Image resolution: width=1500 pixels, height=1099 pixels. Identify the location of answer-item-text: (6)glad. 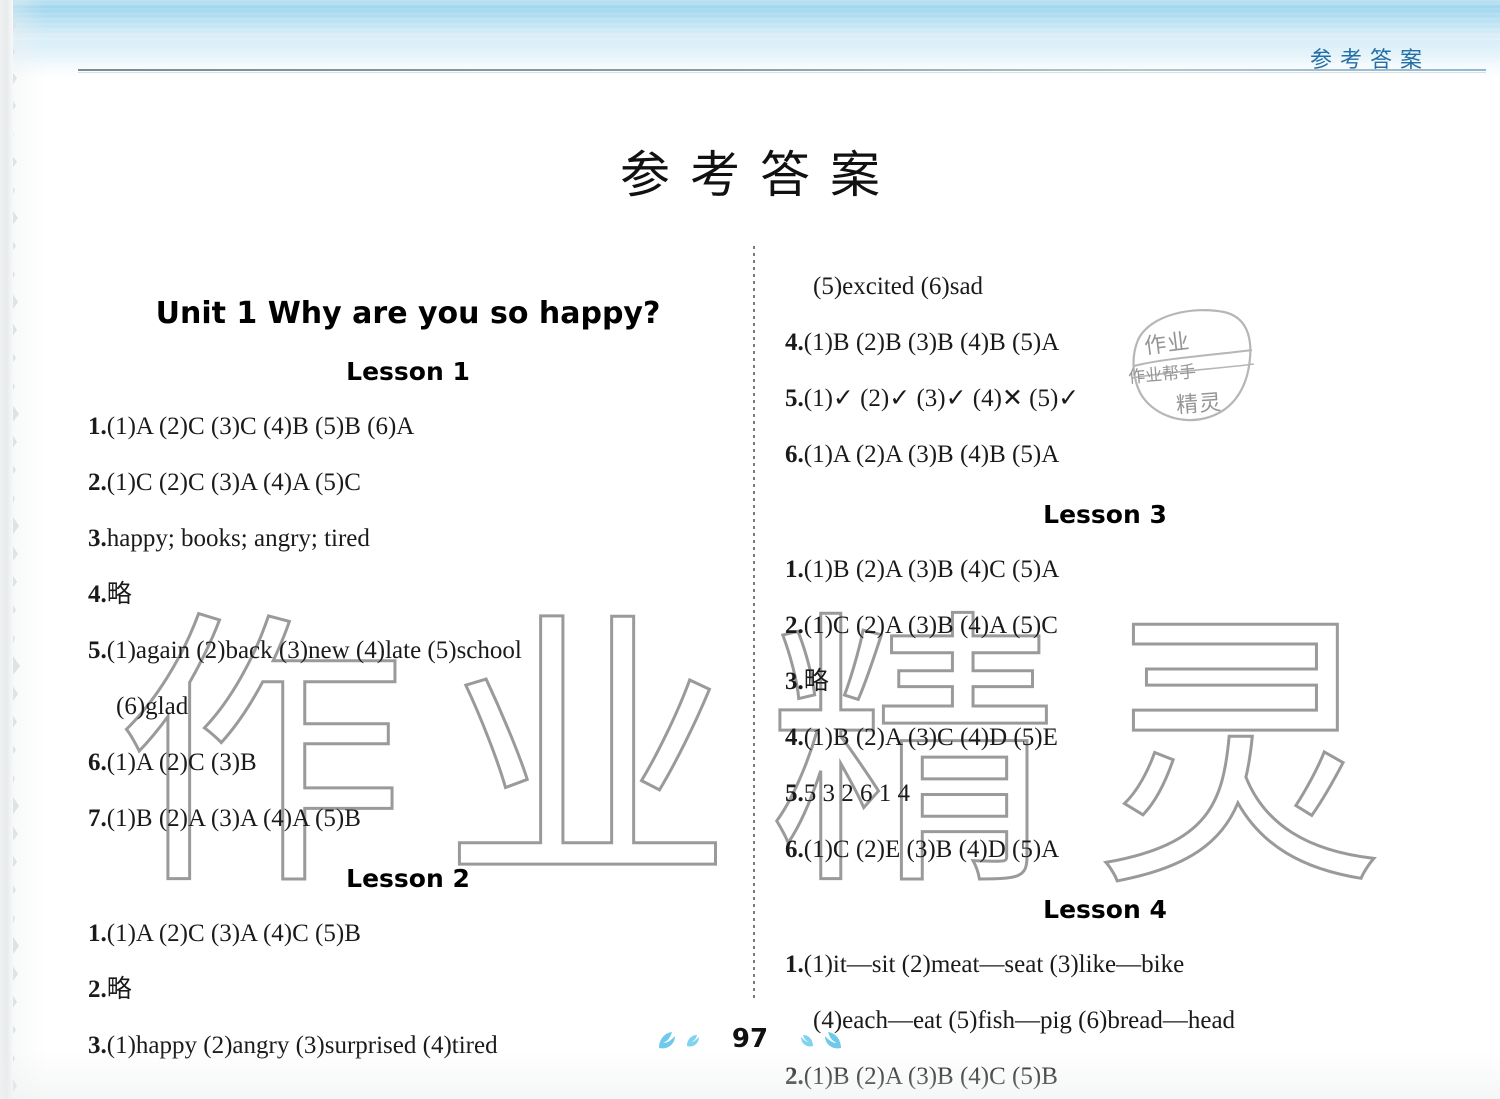
(152, 706).